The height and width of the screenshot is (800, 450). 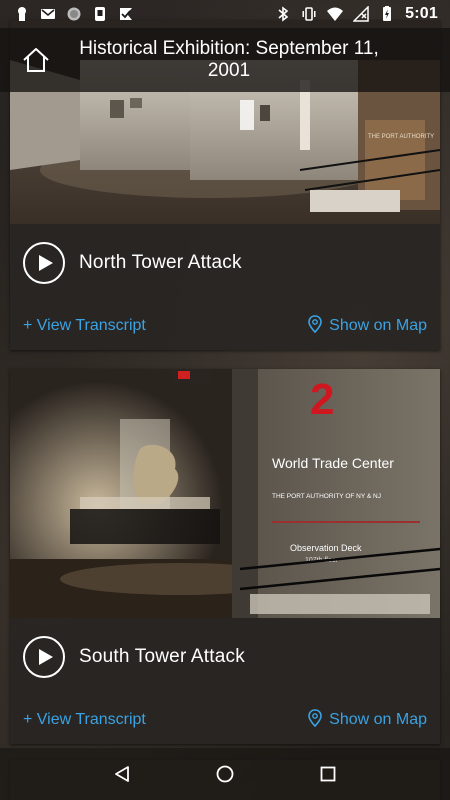 I want to click on audio-row: North Tower Attack, so click(x=225, y=263).